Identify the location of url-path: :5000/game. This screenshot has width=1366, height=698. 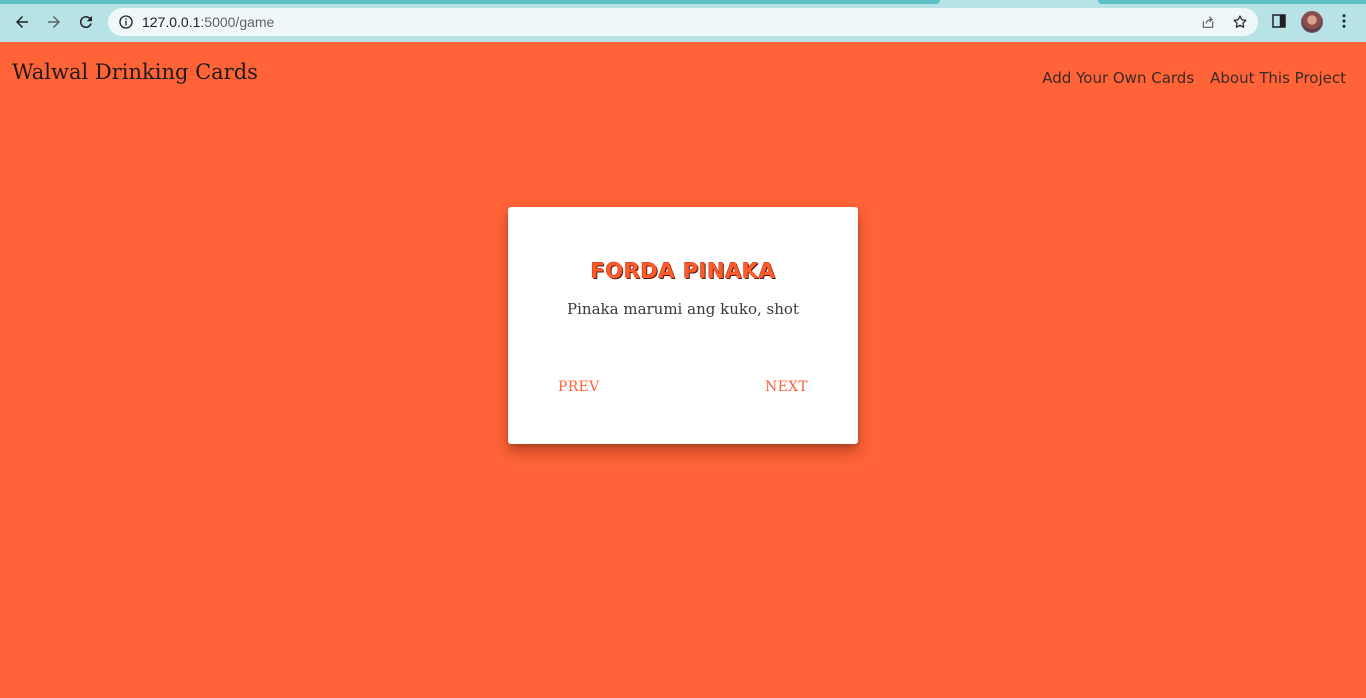
(237, 22).